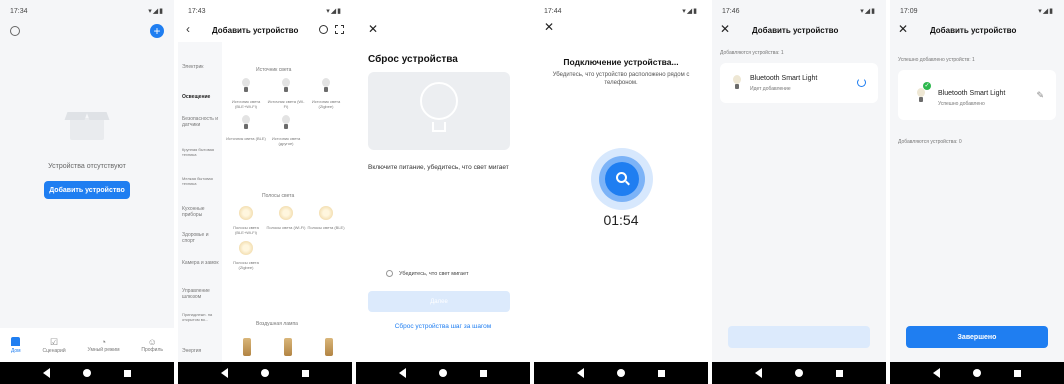 The image size is (1064, 384). I want to click on status-bar: 17:09 ▾◢▮, so click(977, 11).